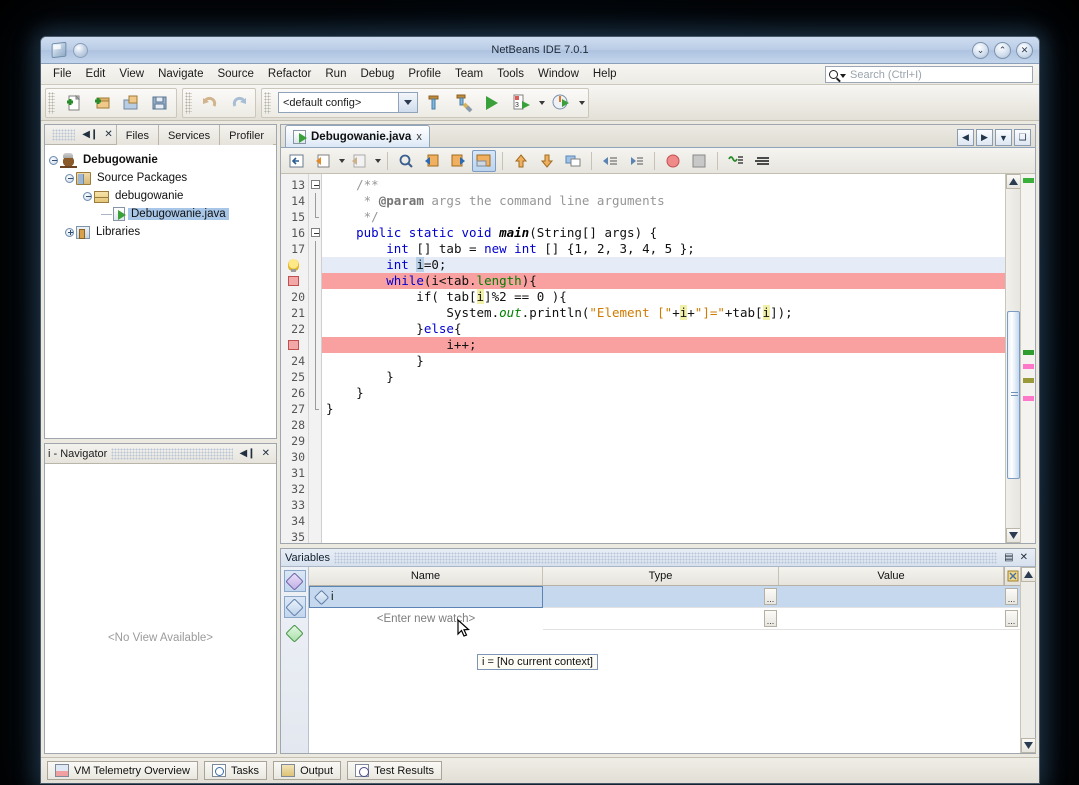 This screenshot has height=785, width=1079. What do you see at coordinates (136, 134) in the screenshot?
I see `tab-files: Files` at bounding box center [136, 134].